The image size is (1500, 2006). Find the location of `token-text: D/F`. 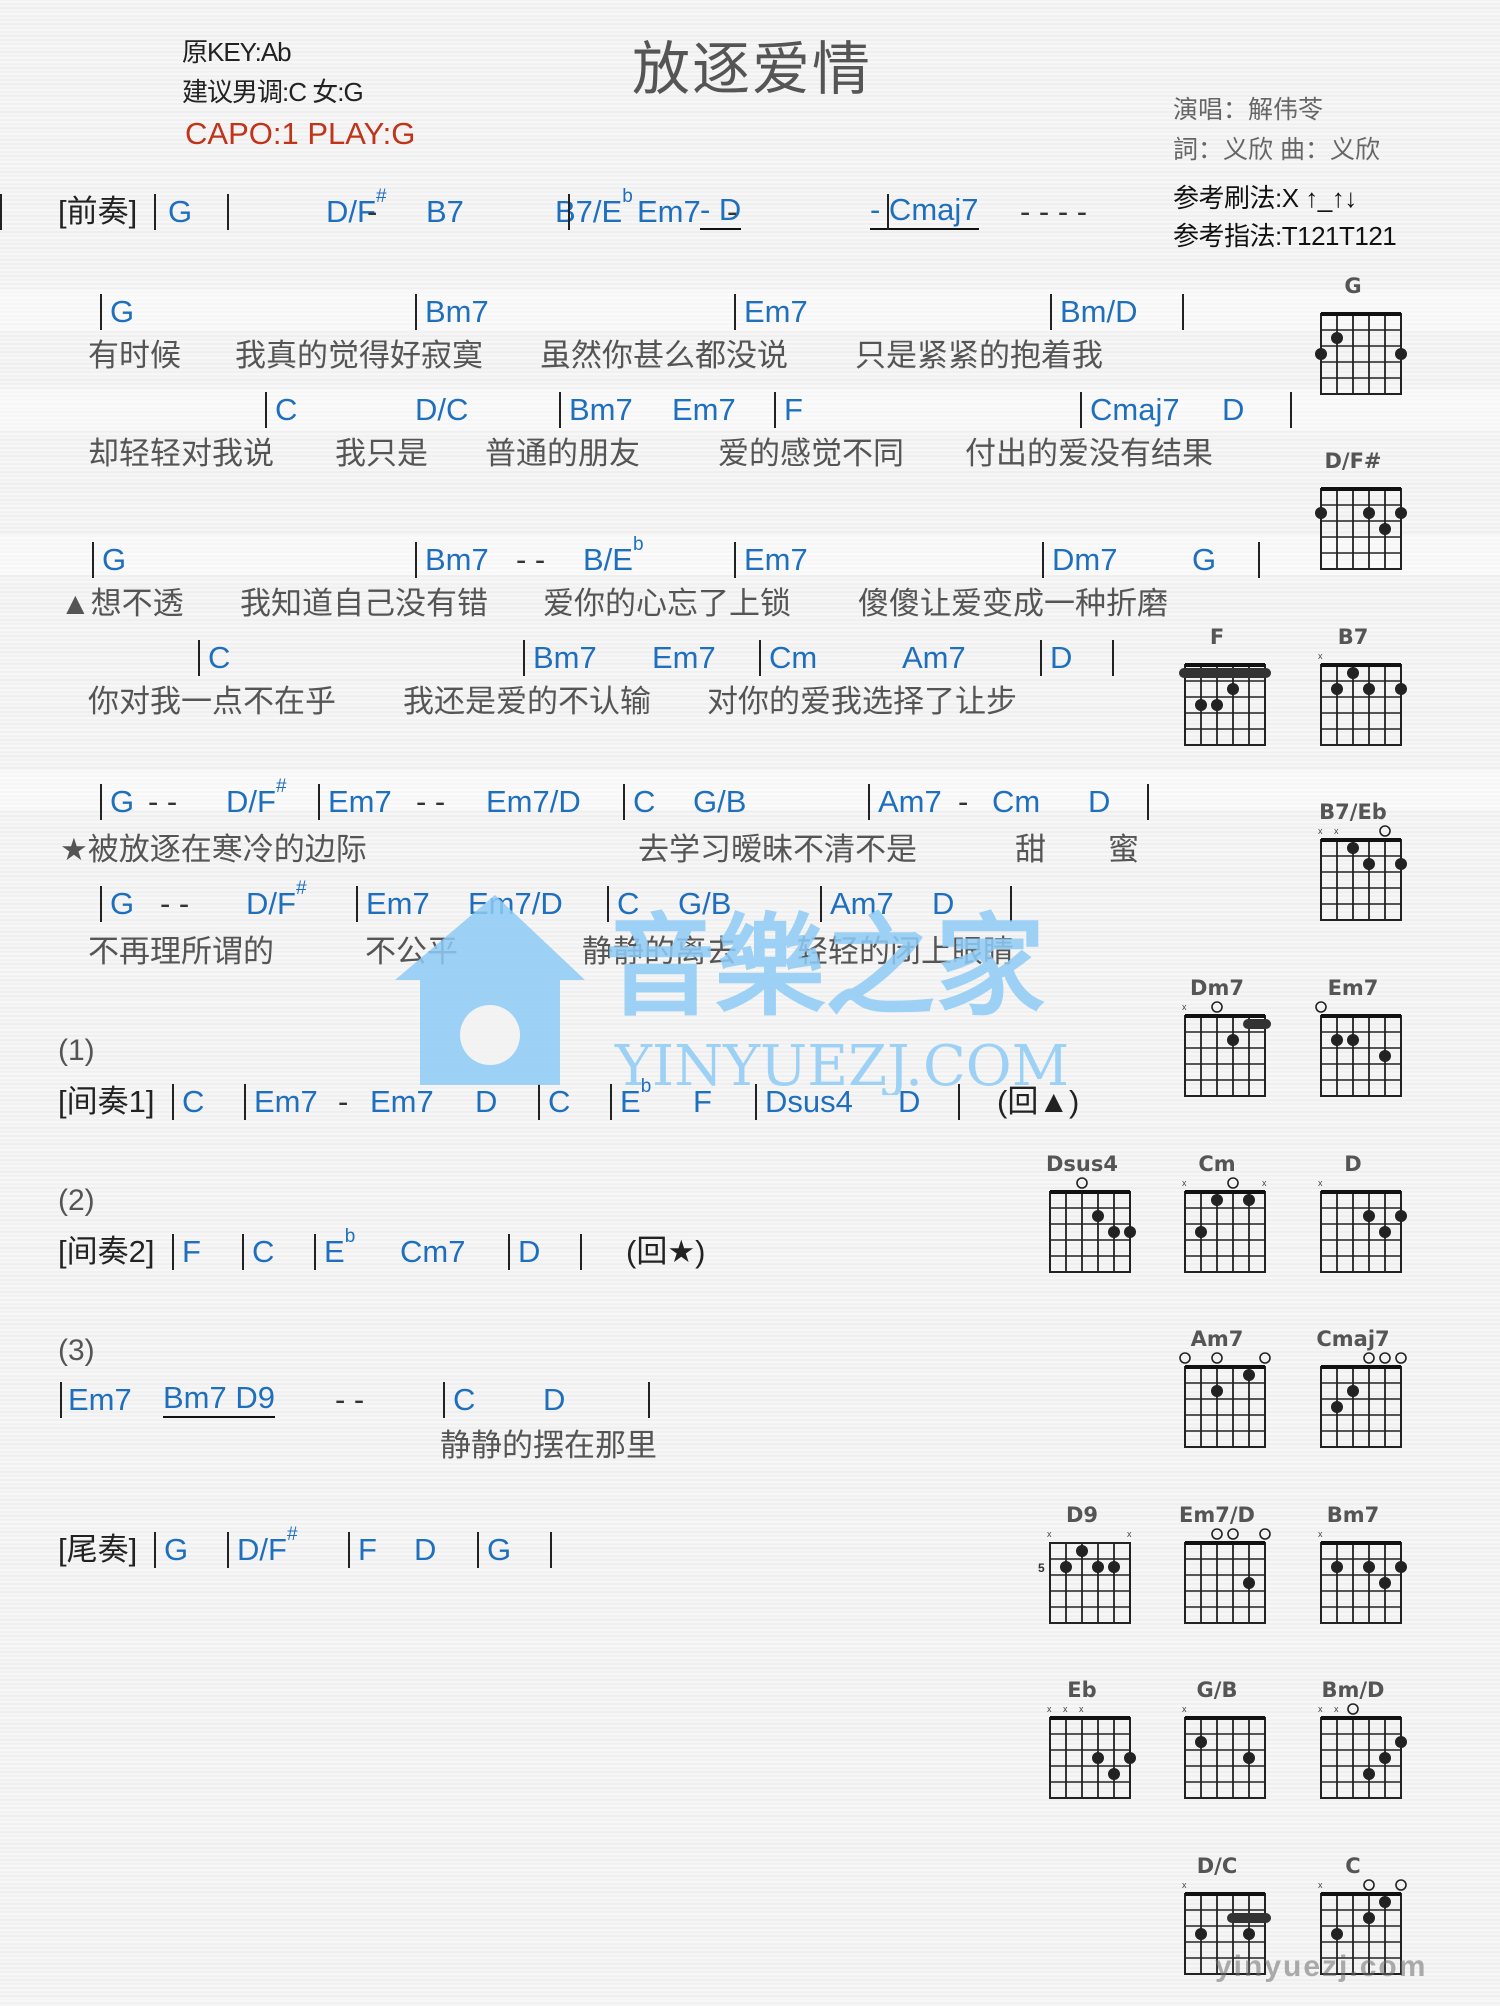

token-text: D/F is located at coordinates (262, 1549).